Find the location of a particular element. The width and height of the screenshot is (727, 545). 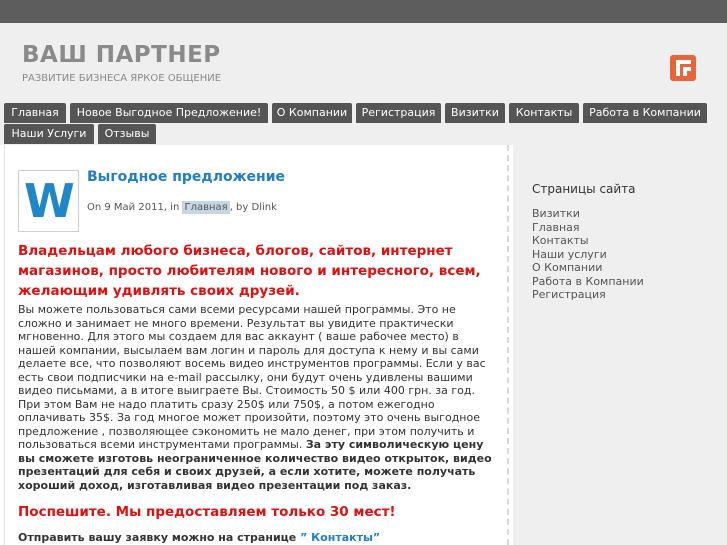

column-divider is located at coordinates (508, 345).